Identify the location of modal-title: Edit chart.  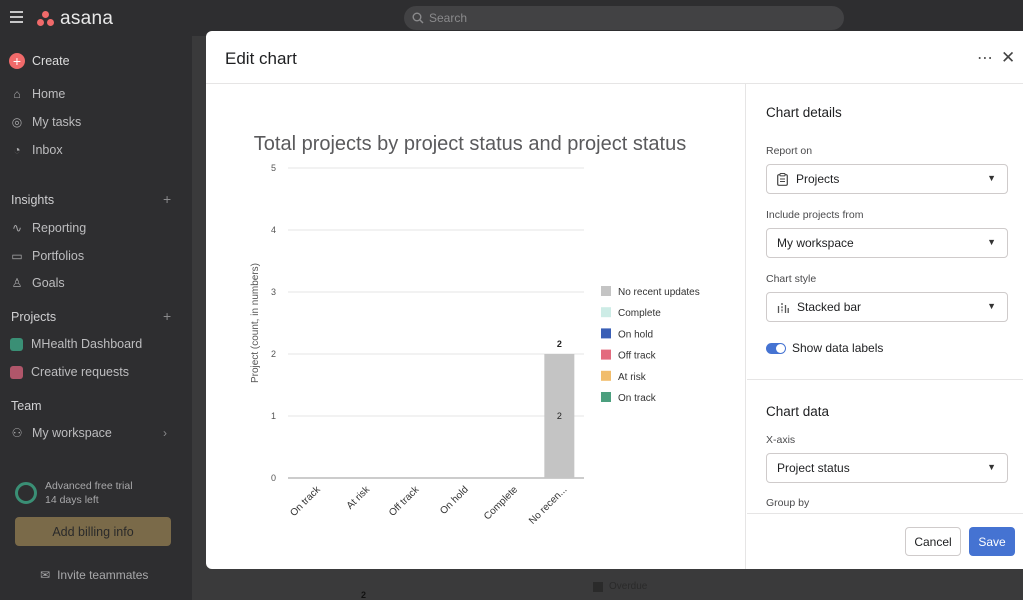
(261, 58).